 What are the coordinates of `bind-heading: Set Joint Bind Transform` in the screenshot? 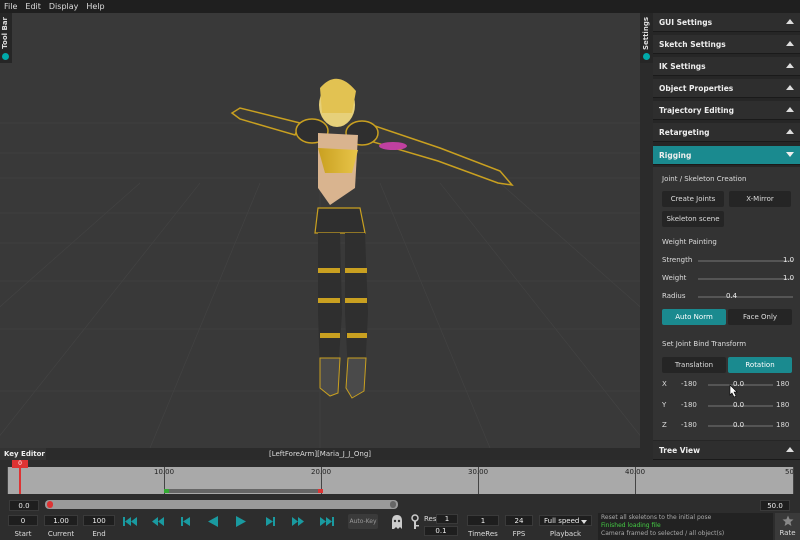 It's located at (704, 344).